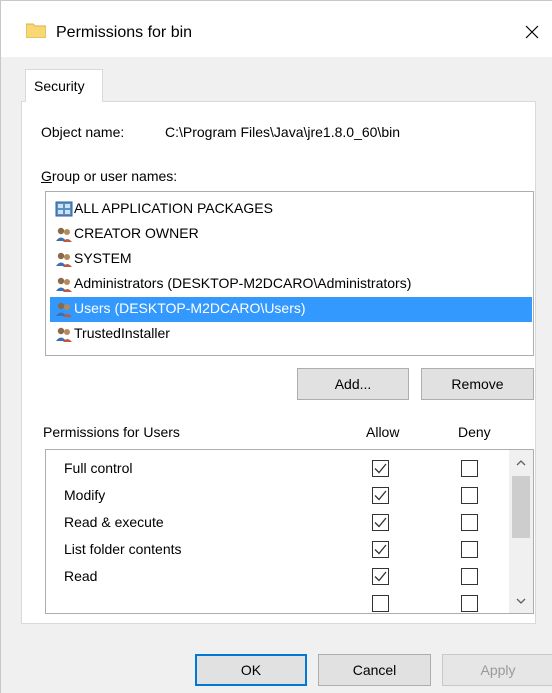 The image size is (552, 693). What do you see at coordinates (114, 176) in the screenshot?
I see `group-label-rest: roup or user names:` at bounding box center [114, 176].